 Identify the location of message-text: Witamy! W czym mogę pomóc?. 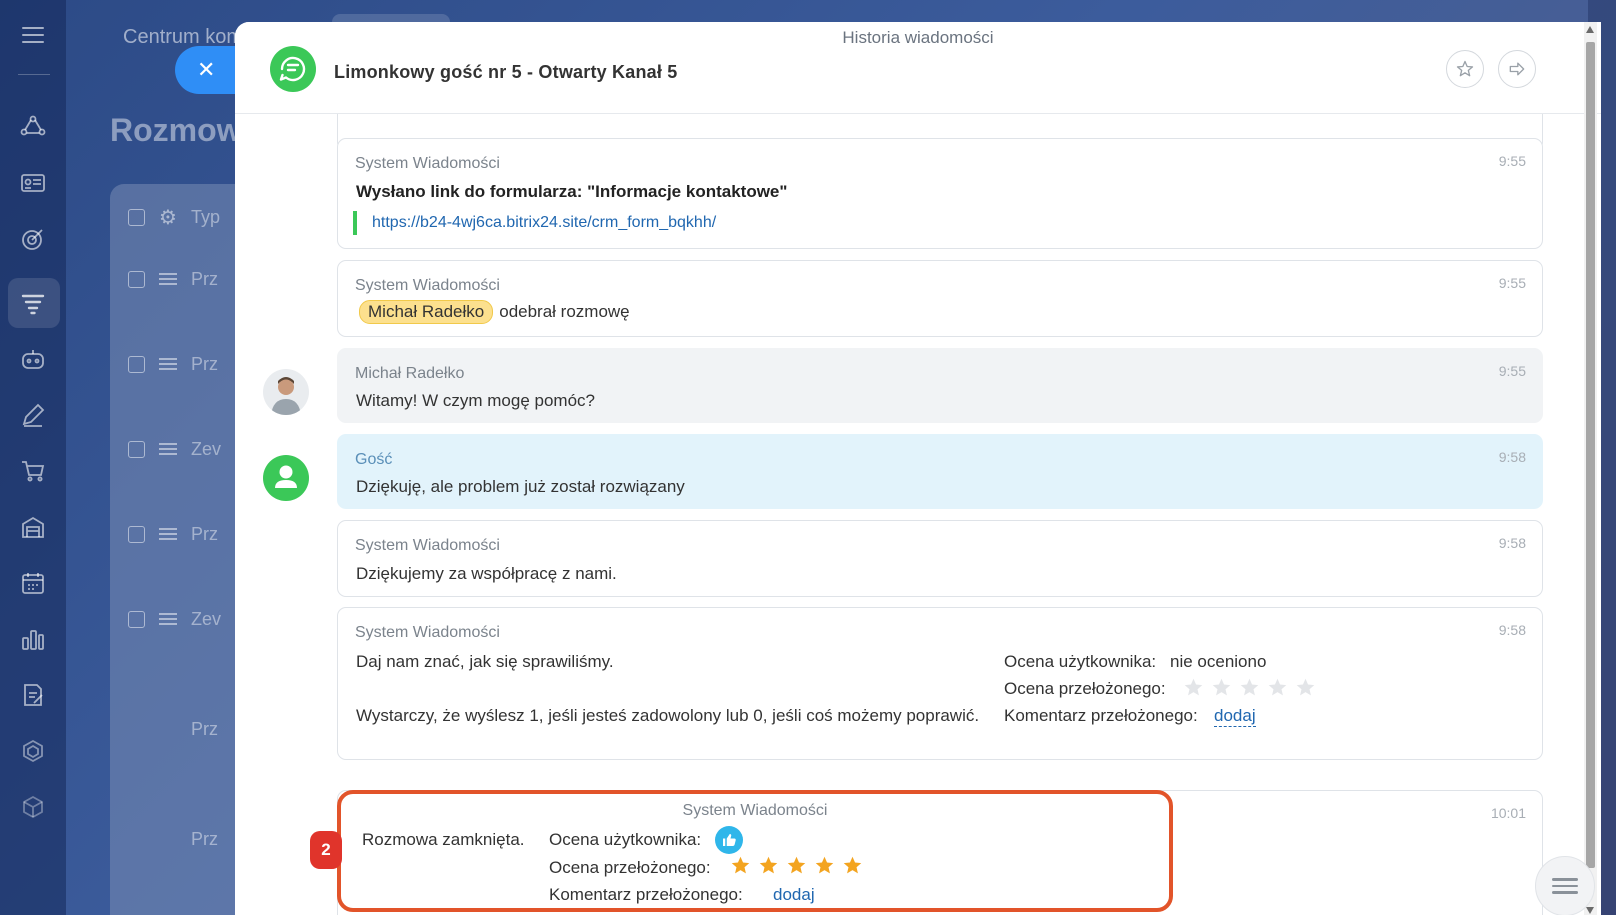
(475, 400).